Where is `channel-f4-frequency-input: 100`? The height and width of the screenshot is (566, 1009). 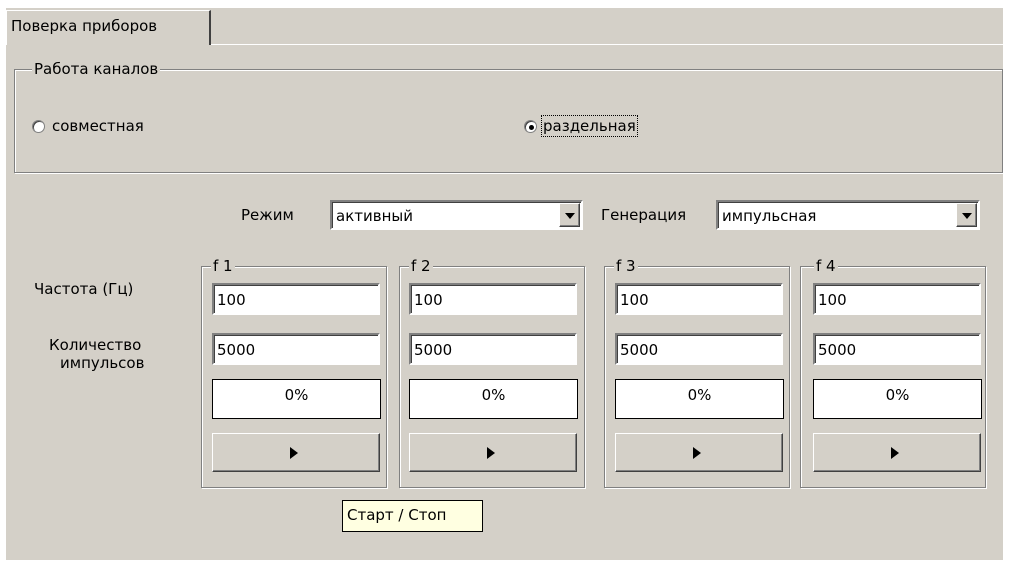
channel-f4-frequency-input: 100 is located at coordinates (897, 299).